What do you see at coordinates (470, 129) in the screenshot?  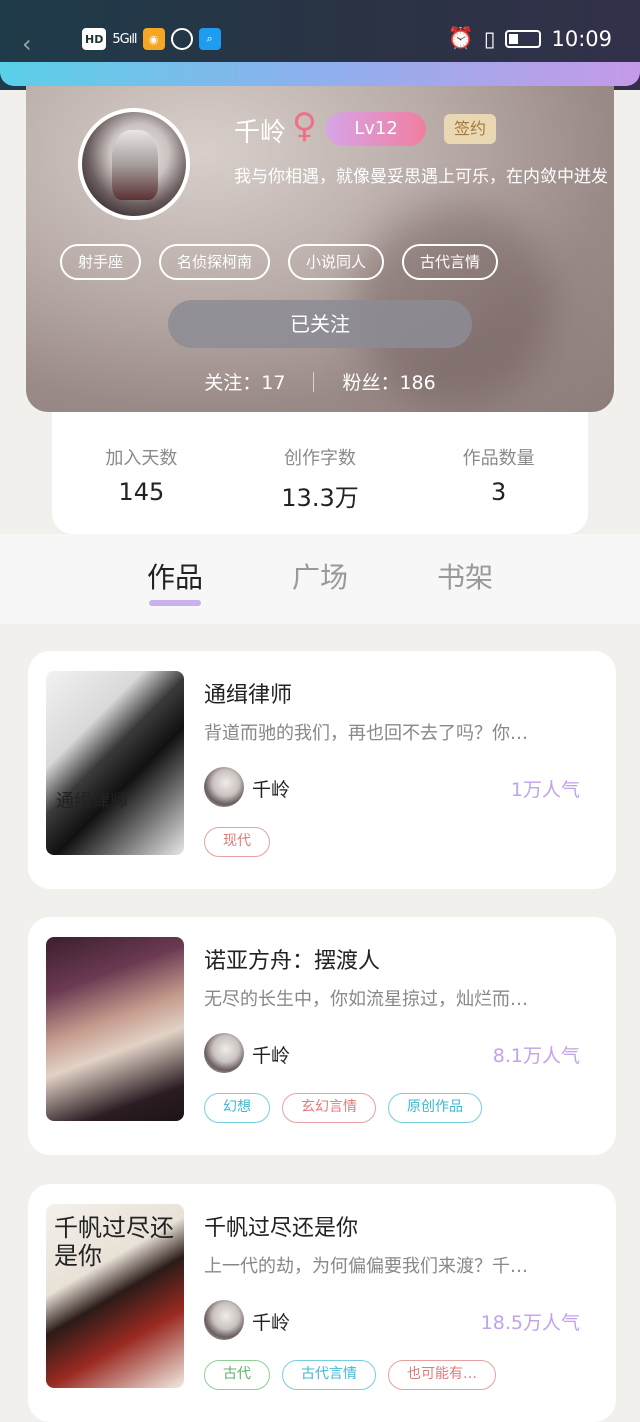 I see `signed-badge: 签约` at bounding box center [470, 129].